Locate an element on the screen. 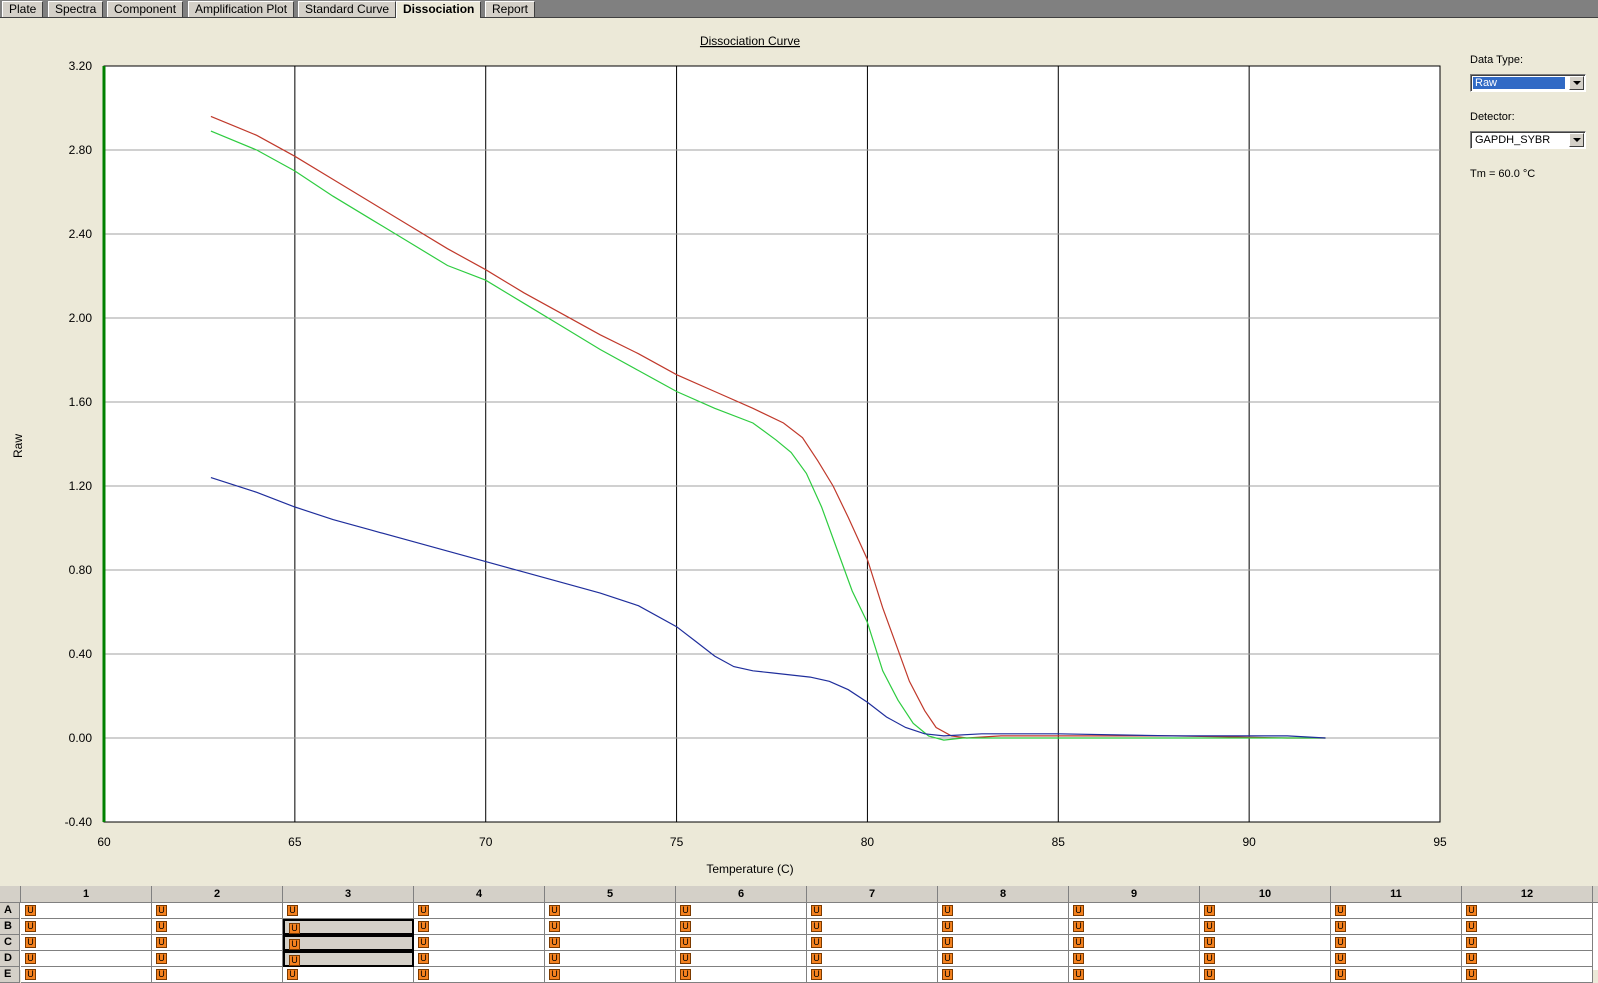  tab-standard-curve: Standard Curve is located at coordinates (347, 9).